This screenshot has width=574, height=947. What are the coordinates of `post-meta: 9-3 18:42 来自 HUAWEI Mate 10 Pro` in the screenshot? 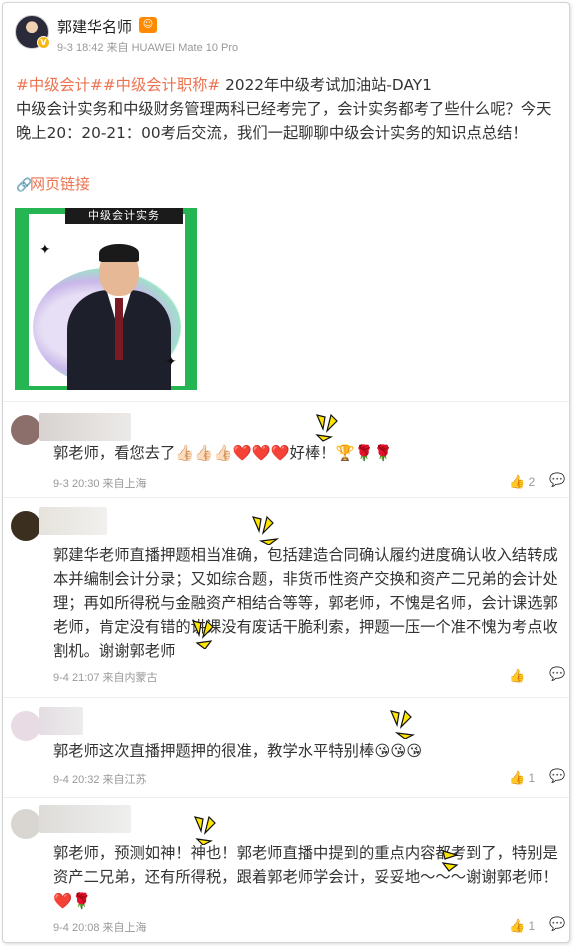 It's located at (148, 48).